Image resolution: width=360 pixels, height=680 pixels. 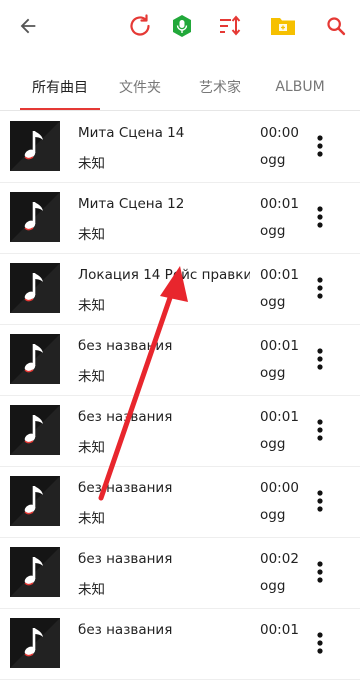 I want to click on voice-search-button, so click(x=182, y=28).